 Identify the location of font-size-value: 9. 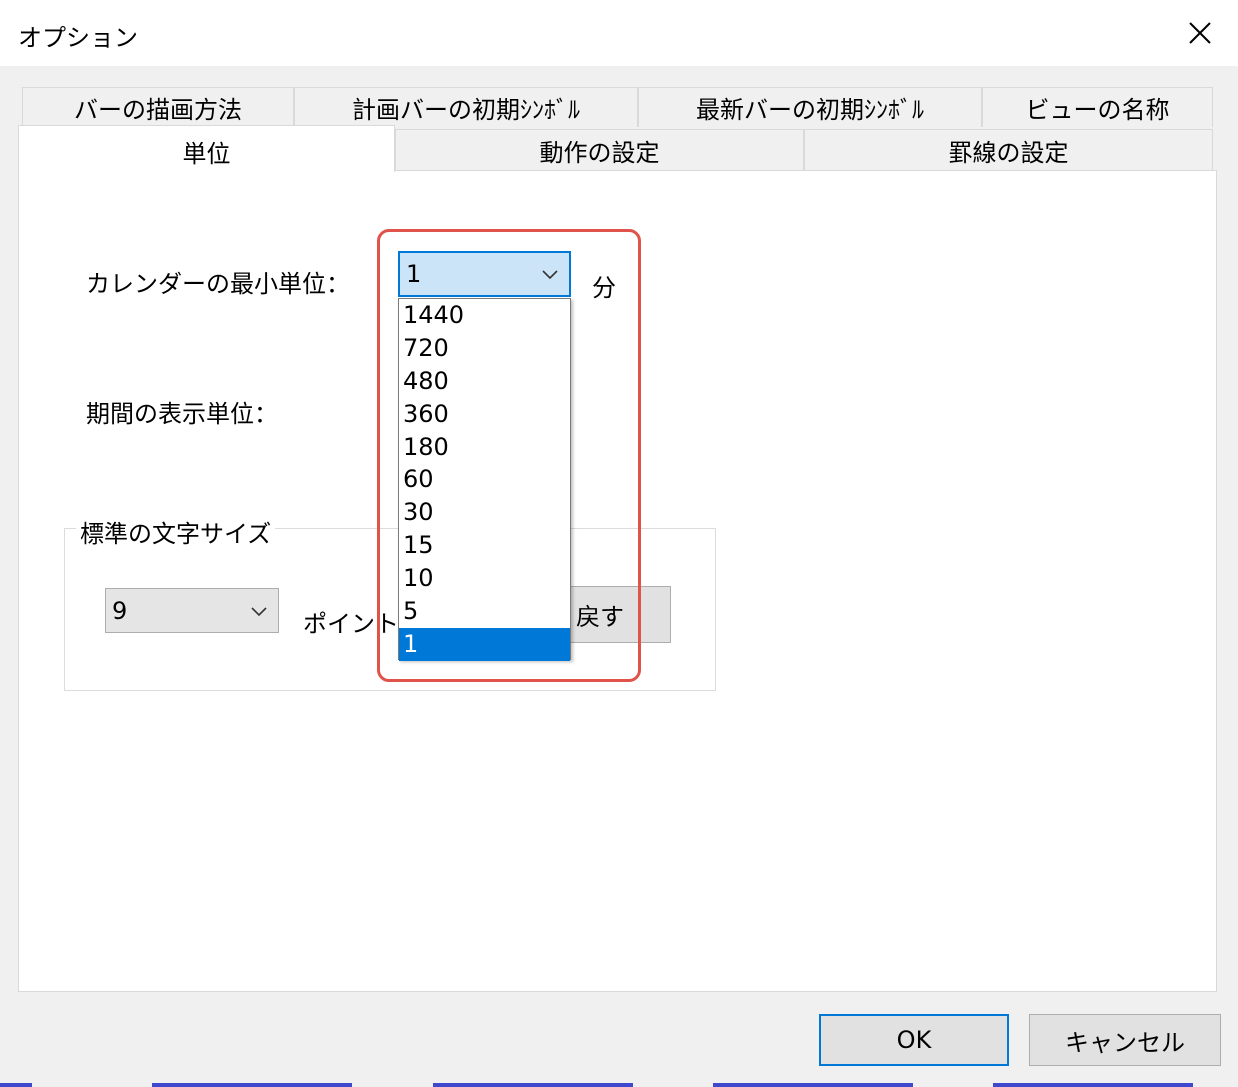
(120, 610).